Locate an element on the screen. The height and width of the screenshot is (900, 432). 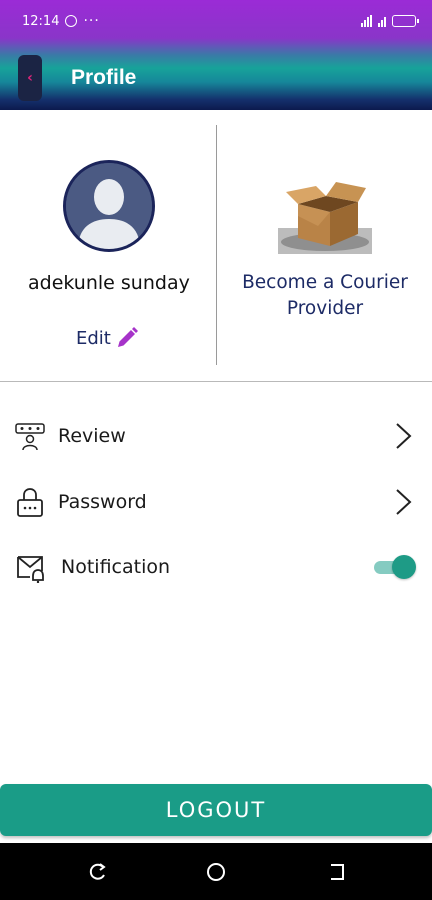
notification-toggle is located at coordinates (395, 567).